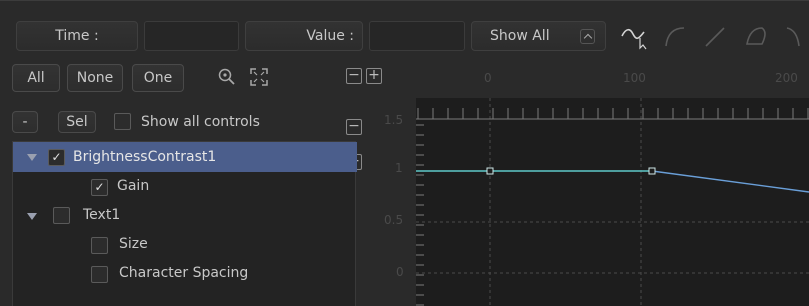 The image size is (809, 306). I want to click on tree-item-gain: ✓ Gain, so click(185, 187).